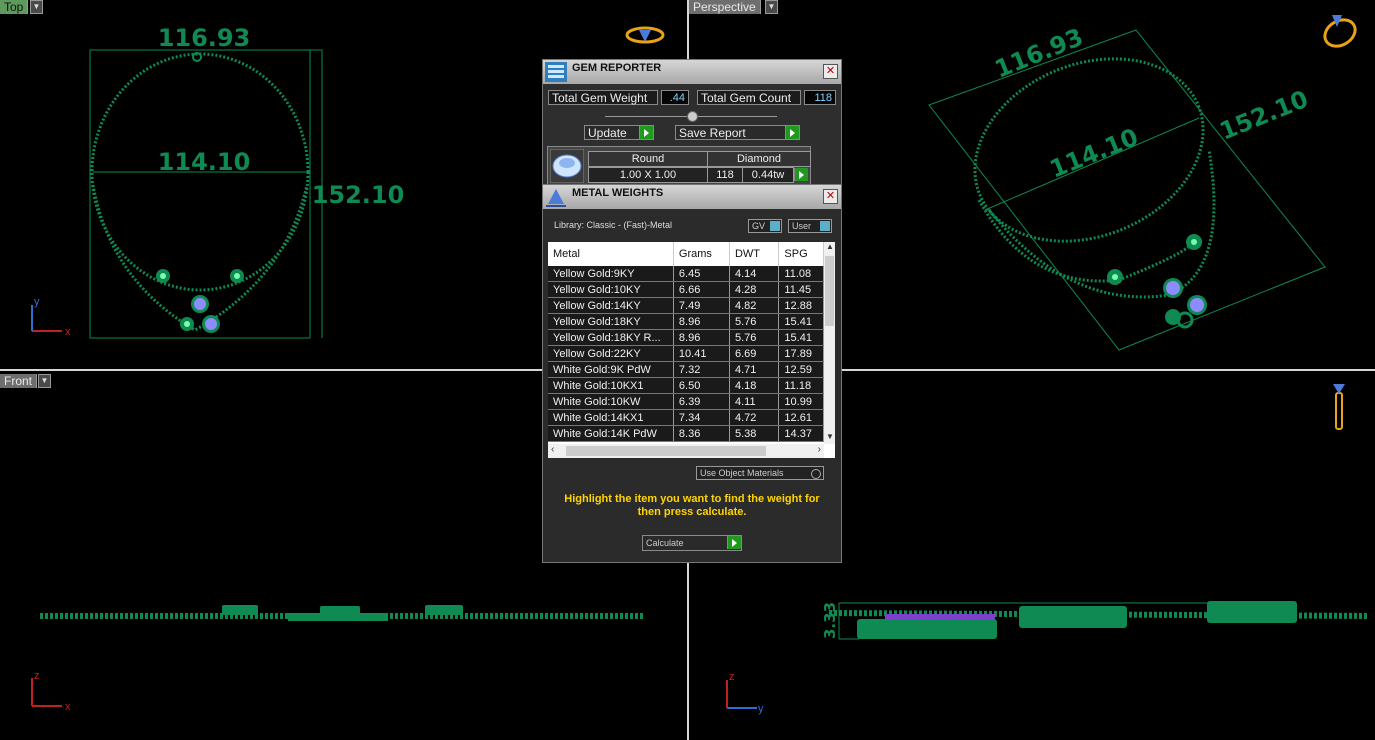 The width and height of the screenshot is (1375, 740). I want to click on update-button: Update, so click(619, 132).